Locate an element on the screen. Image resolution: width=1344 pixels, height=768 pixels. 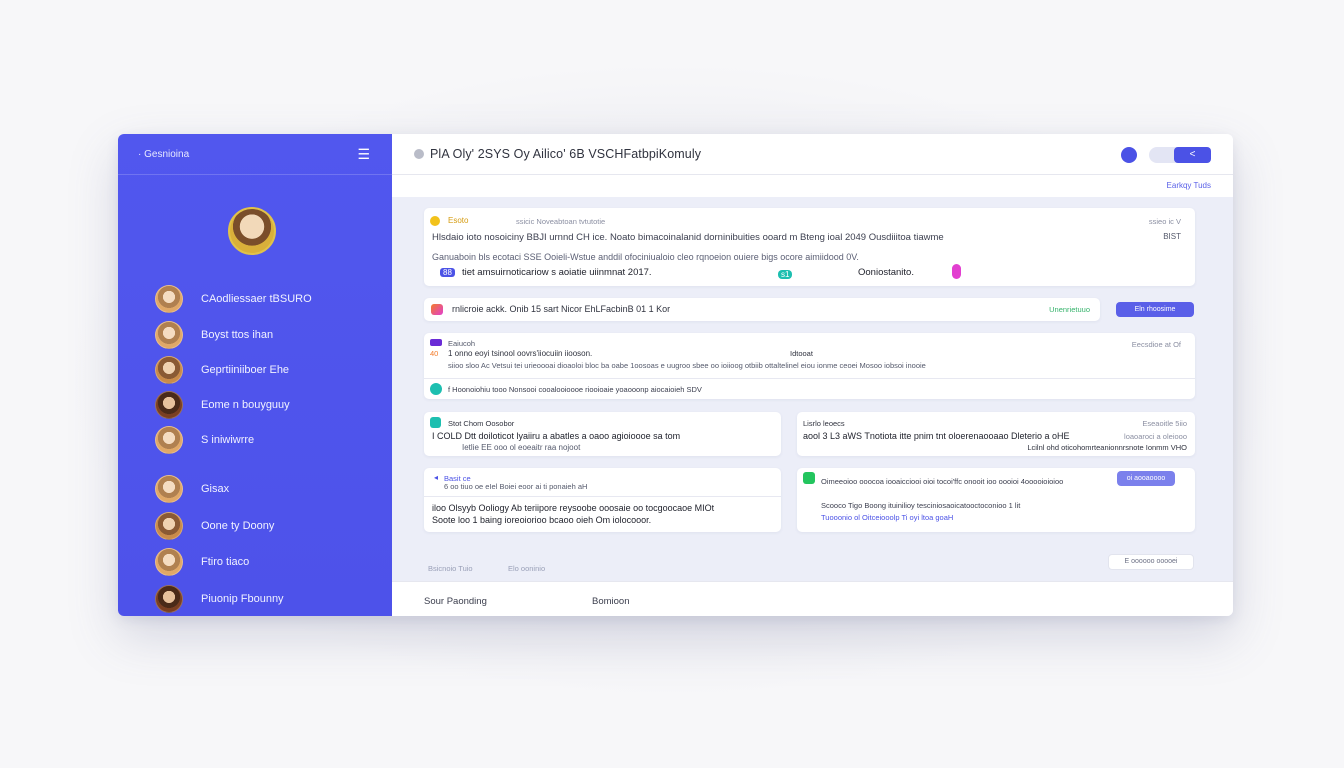
contact-item: Gisax is located at coordinates (192, 489).